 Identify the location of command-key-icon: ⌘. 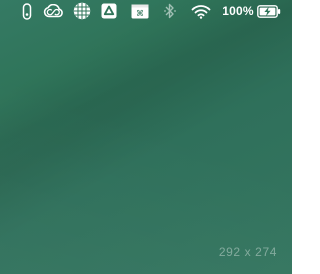
(140, 11).